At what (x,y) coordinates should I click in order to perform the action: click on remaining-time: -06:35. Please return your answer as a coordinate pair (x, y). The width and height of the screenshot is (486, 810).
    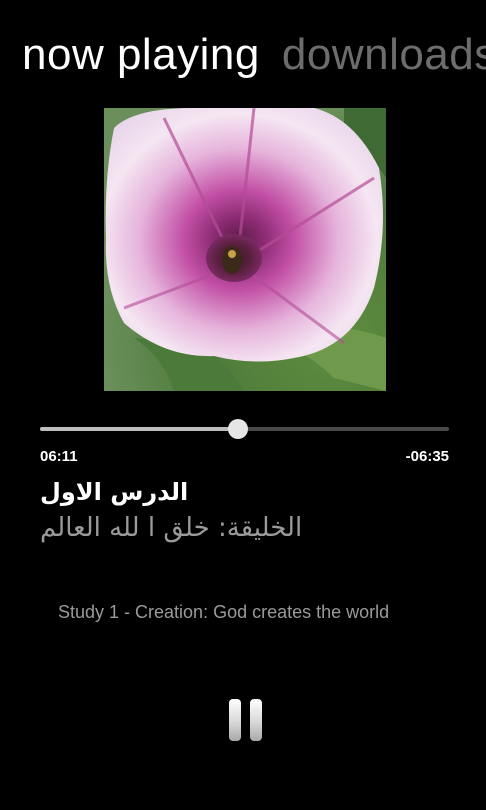
    Looking at the image, I should click on (427, 456).